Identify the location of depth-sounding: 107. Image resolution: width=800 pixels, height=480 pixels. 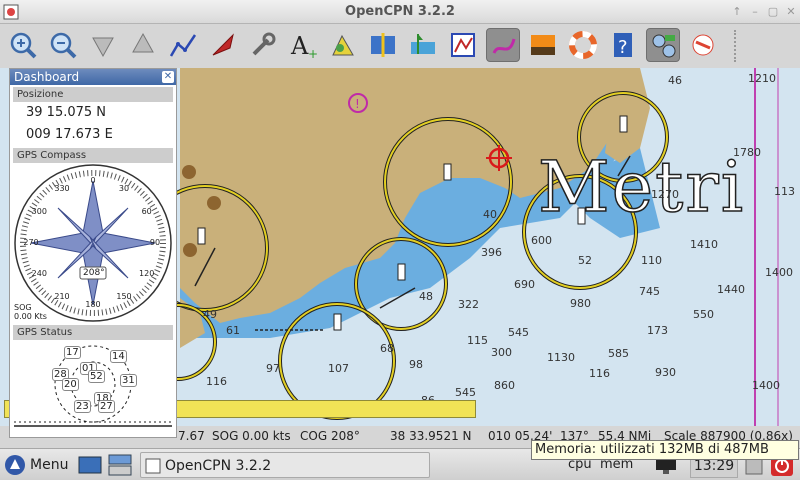
(338, 368).